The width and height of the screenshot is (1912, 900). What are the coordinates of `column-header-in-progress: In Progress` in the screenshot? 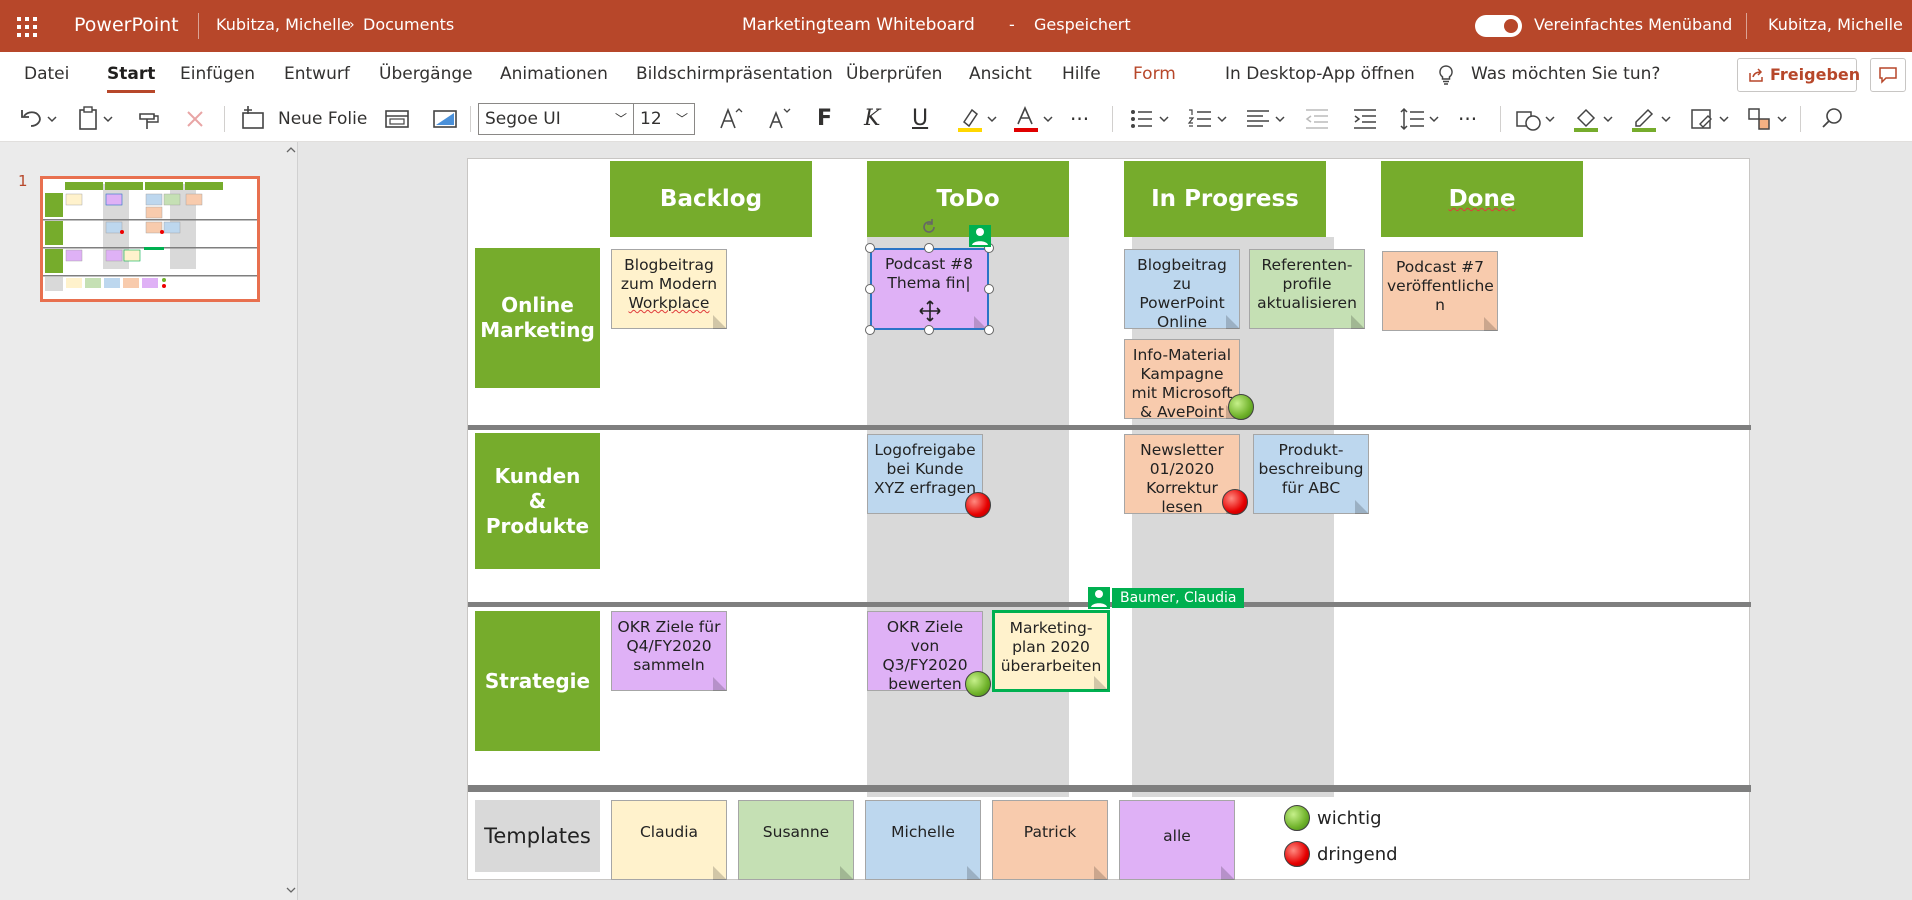 It's located at (1225, 199).